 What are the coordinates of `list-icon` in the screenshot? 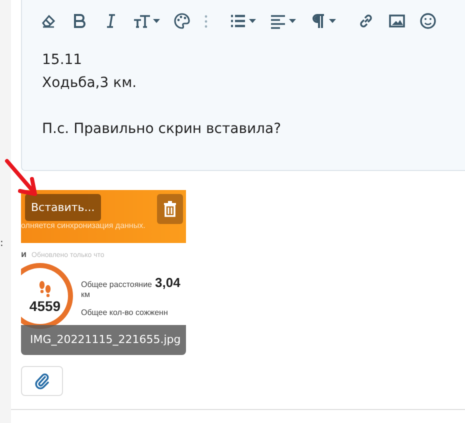 It's located at (238, 21).